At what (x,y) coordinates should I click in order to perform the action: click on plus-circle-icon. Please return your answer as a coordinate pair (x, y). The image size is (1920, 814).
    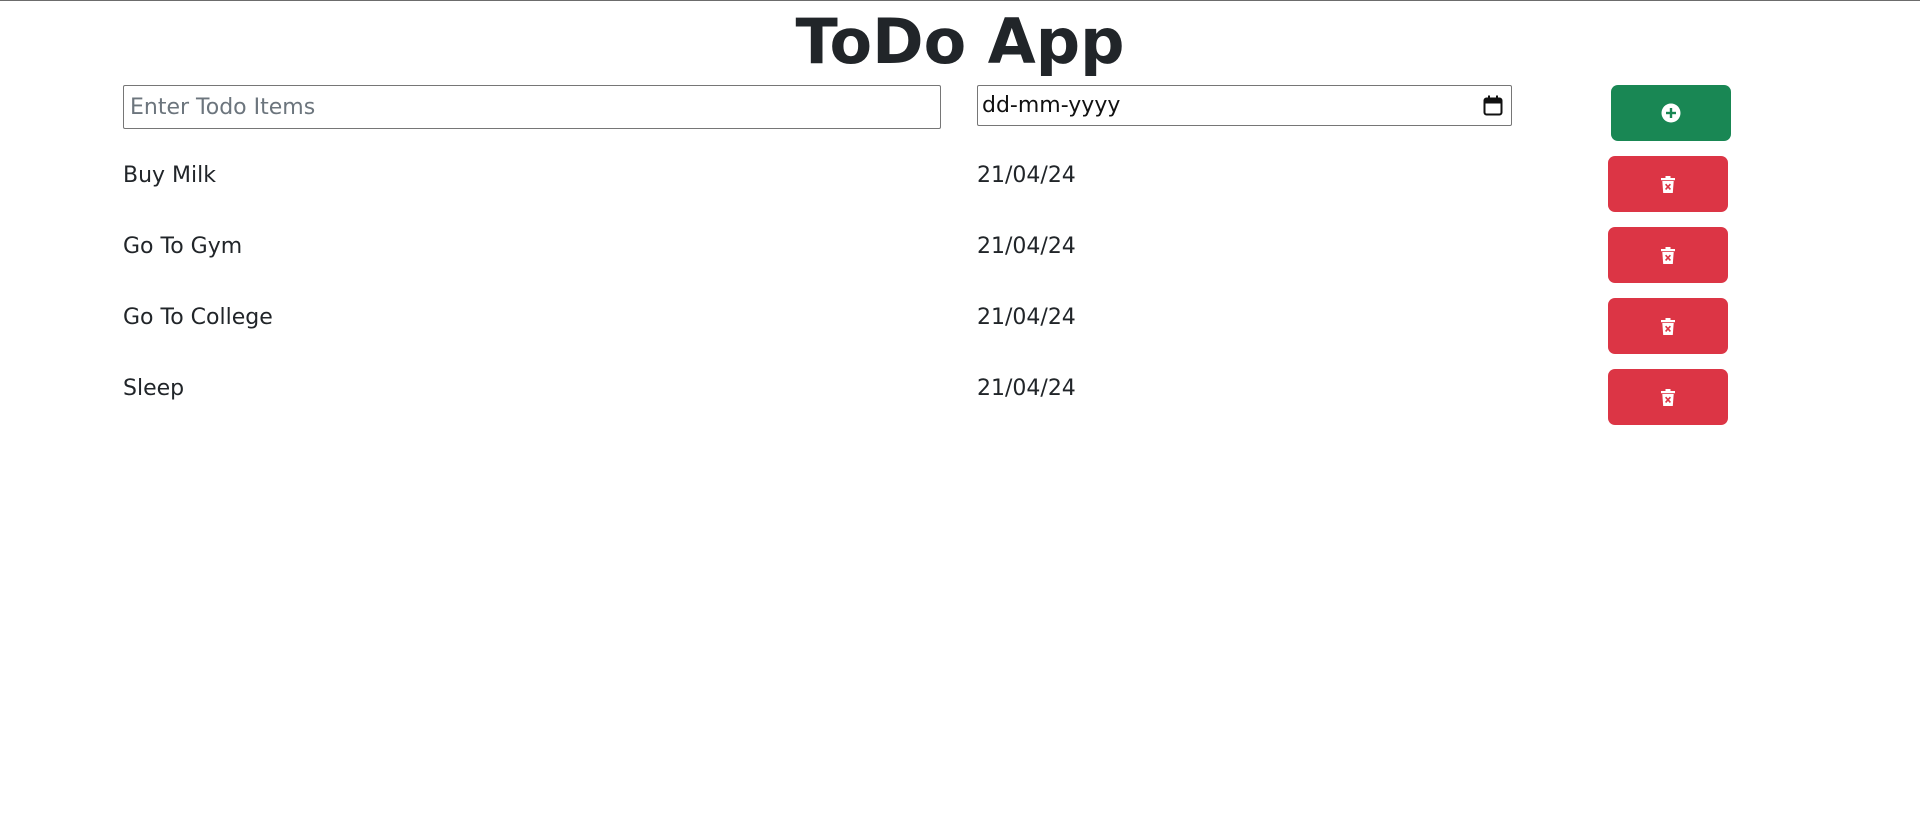
    Looking at the image, I should click on (1671, 113).